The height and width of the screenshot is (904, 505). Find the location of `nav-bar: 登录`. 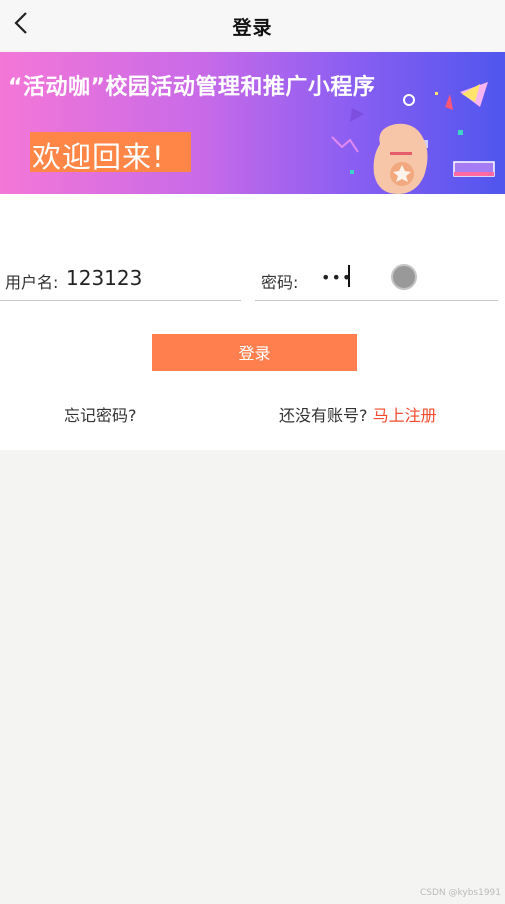

nav-bar: 登录 is located at coordinates (252, 25).